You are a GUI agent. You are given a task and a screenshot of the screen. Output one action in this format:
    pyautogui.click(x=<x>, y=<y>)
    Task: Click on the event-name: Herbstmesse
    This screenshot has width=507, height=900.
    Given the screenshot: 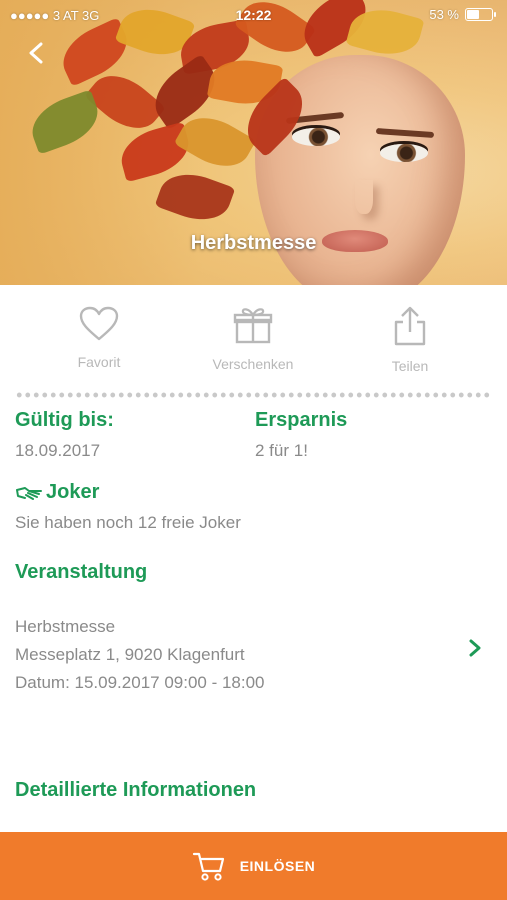 What is the action you would take?
    pyautogui.click(x=65, y=626)
    